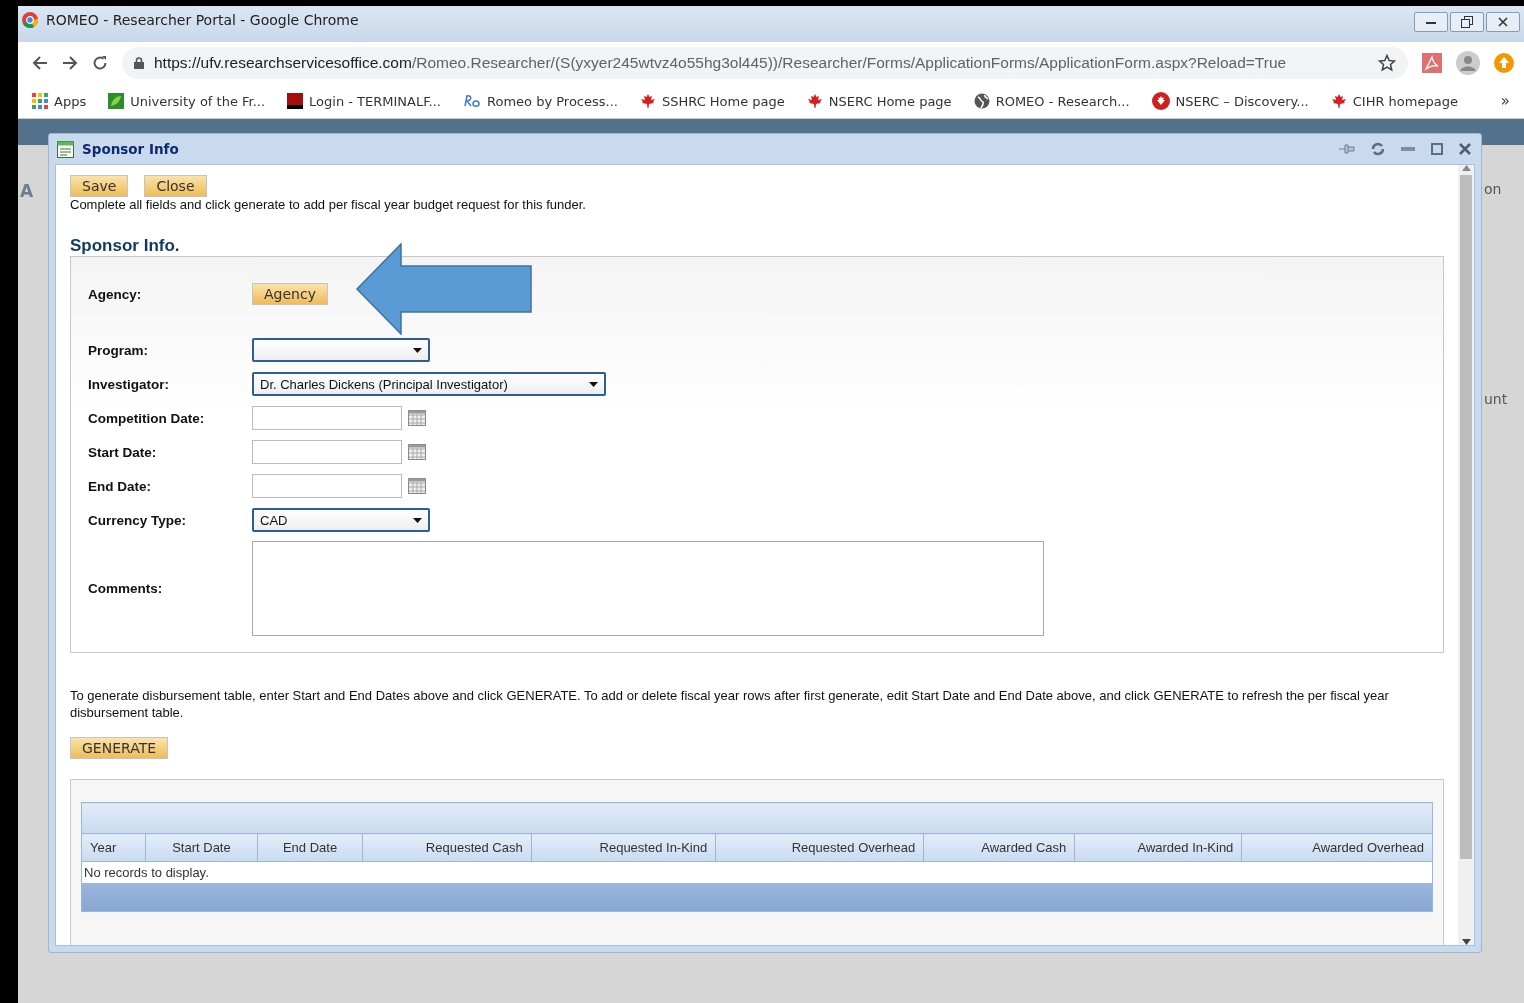 The width and height of the screenshot is (1524, 1003). What do you see at coordinates (712, 101) in the screenshot?
I see `bookmark-link: SSHRC Home page` at bounding box center [712, 101].